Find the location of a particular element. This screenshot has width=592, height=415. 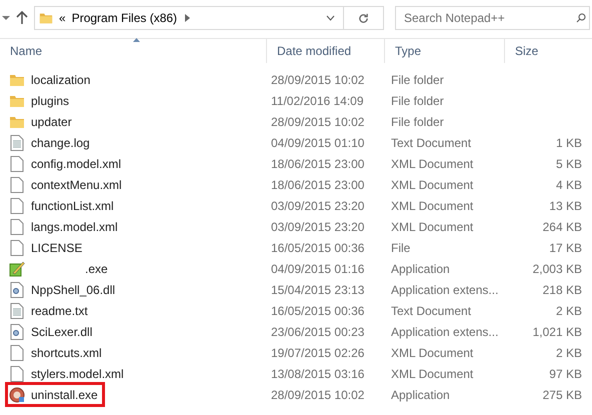

file-name-item: LICENSE is located at coordinates (47, 247).